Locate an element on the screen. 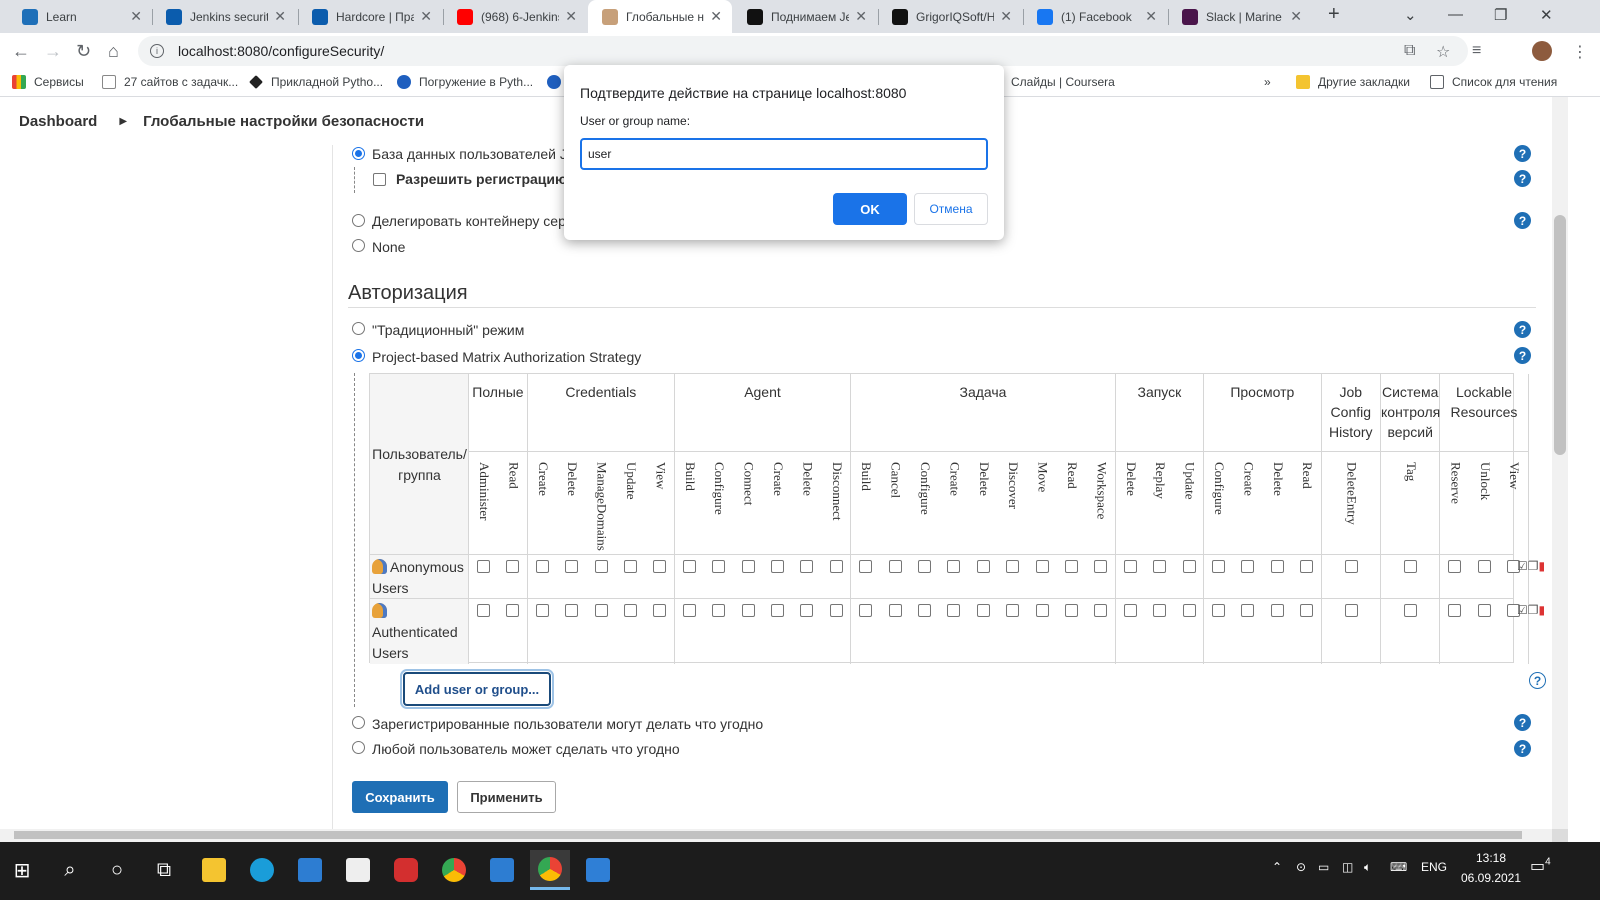 This screenshot has width=1600, height=900. home-icon: ⌂ is located at coordinates (113, 51).